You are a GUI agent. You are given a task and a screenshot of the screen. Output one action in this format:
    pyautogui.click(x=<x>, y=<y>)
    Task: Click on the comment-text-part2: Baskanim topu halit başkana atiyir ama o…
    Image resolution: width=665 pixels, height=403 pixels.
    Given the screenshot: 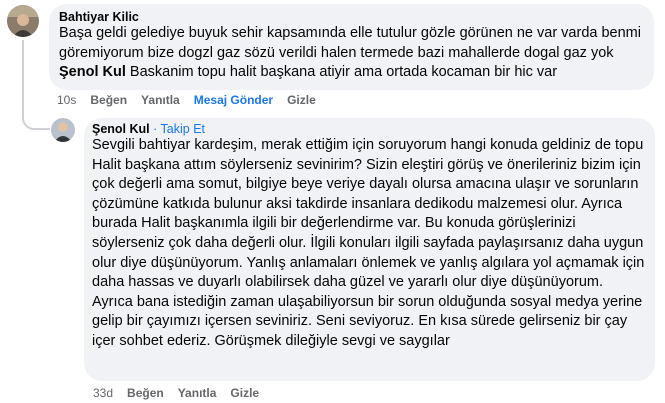 What is the action you would take?
    pyautogui.click(x=341, y=72)
    